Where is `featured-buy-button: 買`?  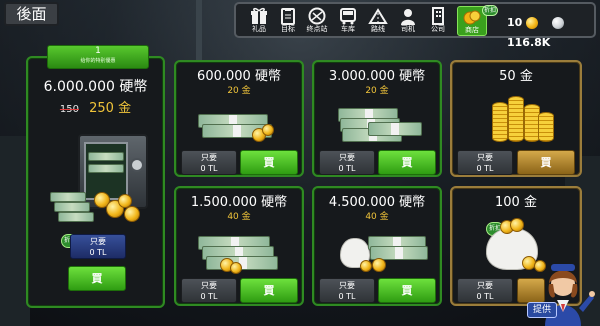
featured-buy-button: 買 is located at coordinates (97, 278).